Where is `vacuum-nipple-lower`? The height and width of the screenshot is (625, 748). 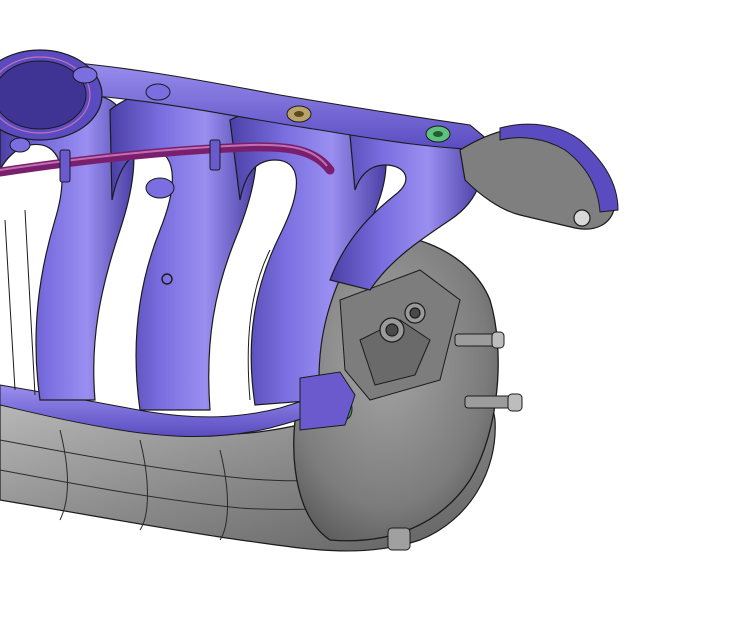
vacuum-nipple-lower is located at coordinates (493, 402).